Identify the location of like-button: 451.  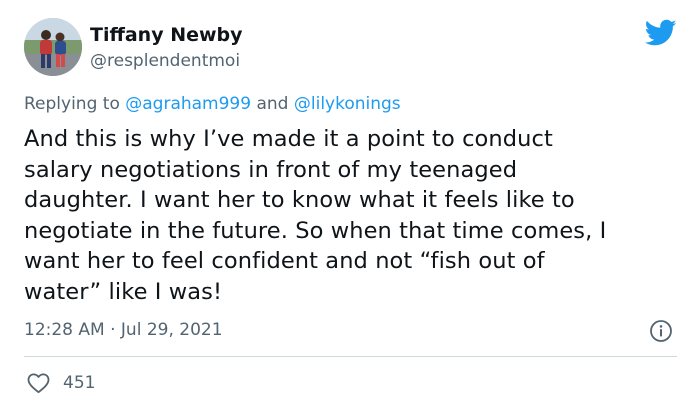
(60, 383).